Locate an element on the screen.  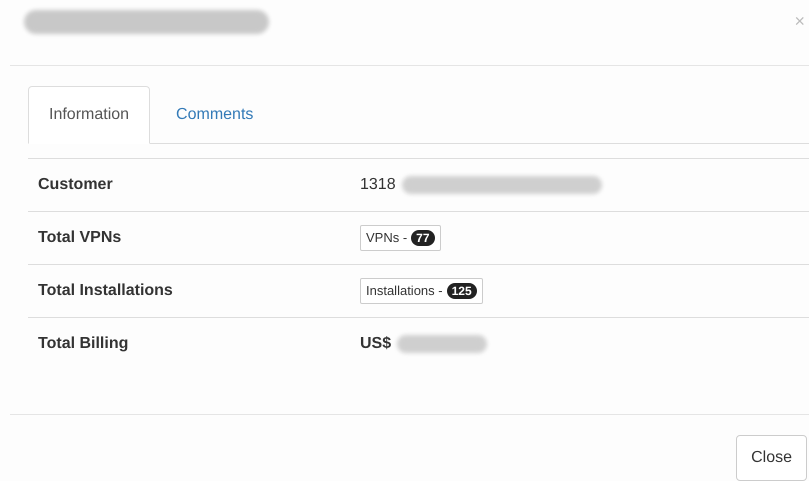
count-button: VPNs - 77 is located at coordinates (400, 238).